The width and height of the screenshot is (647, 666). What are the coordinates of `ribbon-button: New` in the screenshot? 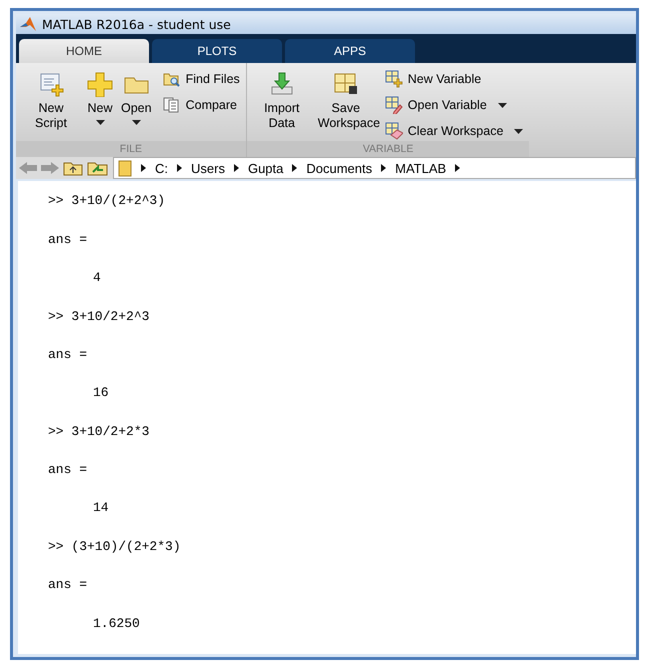 It's located at (100, 105).